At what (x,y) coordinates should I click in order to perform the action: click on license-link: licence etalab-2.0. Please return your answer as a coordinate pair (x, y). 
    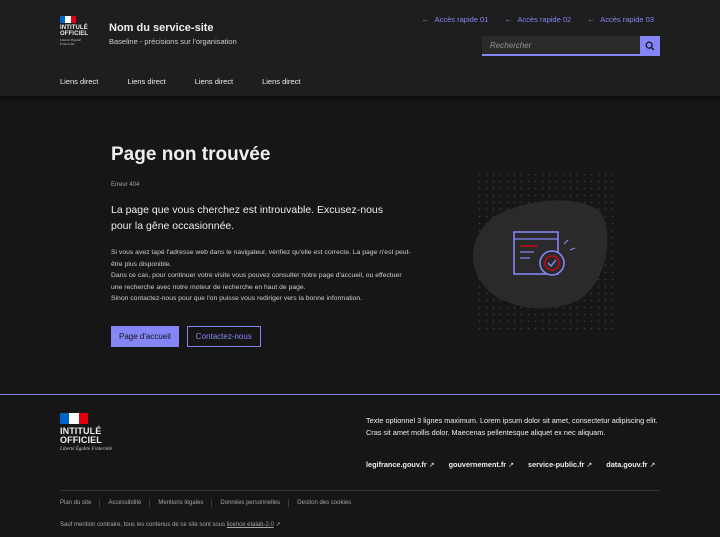
    Looking at the image, I should click on (250, 525).